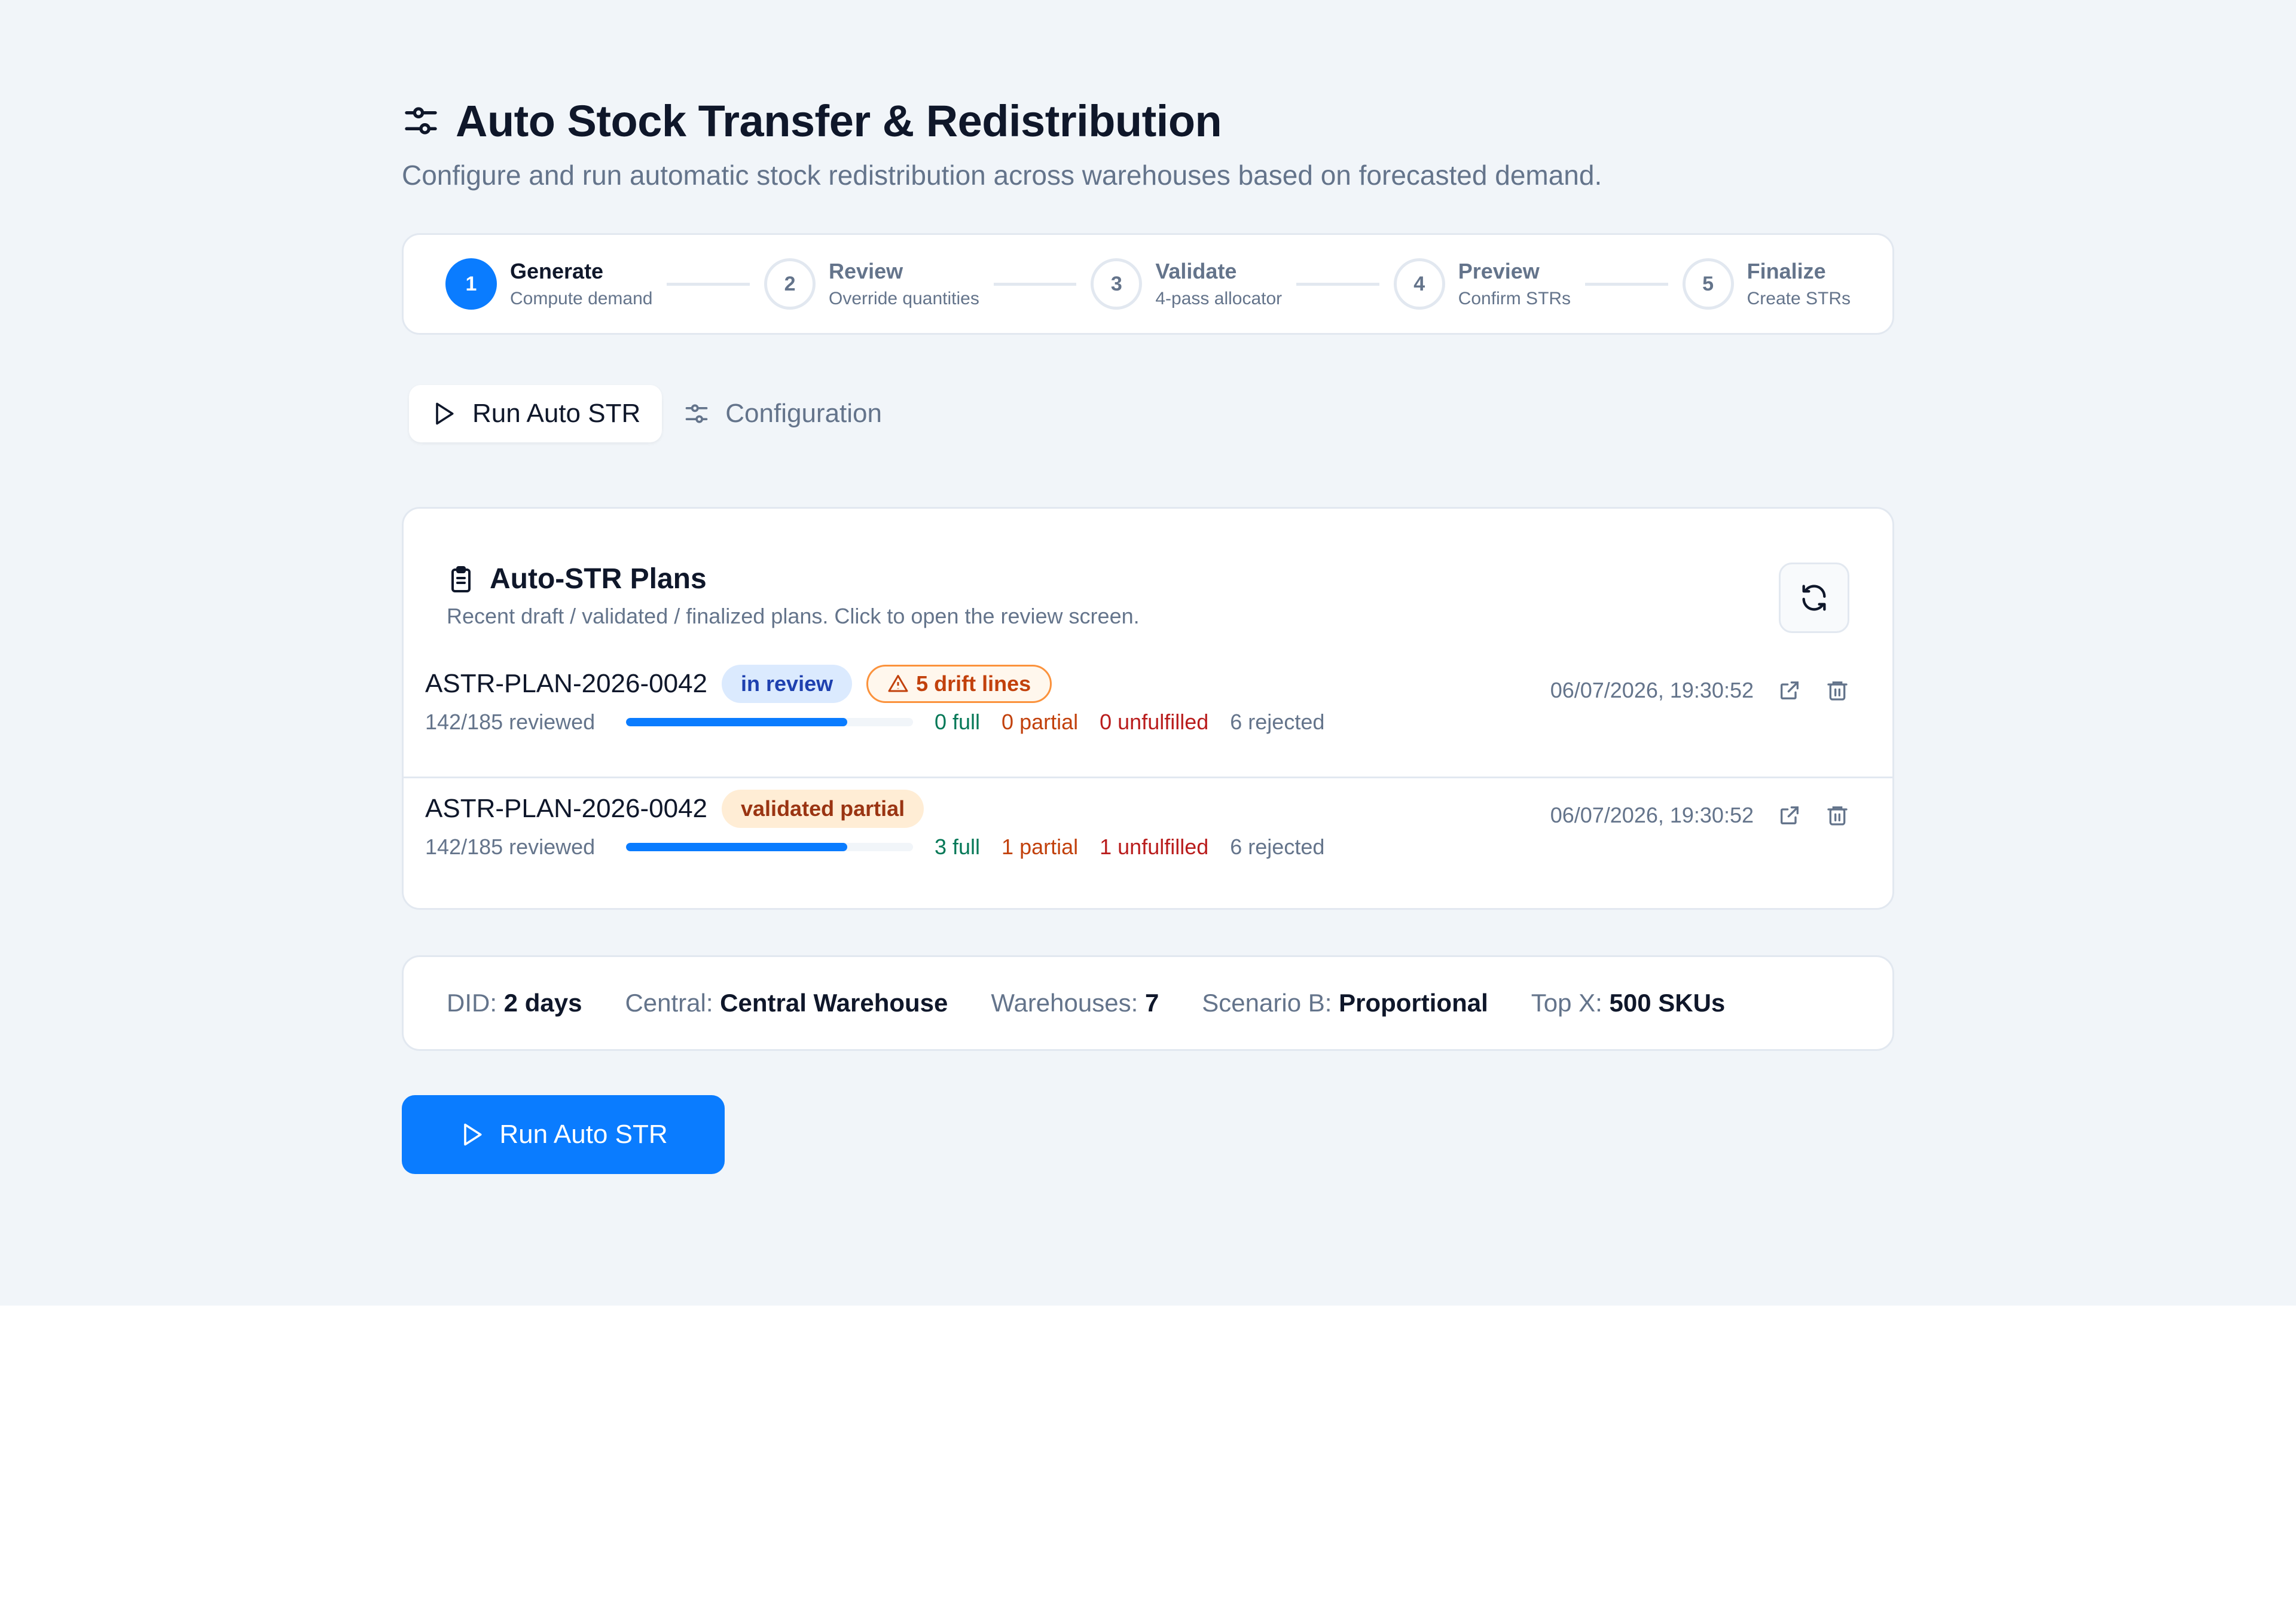 The height and width of the screenshot is (1614, 2296). What do you see at coordinates (1766, 284) in the screenshot?
I see `step-finalize: 5 Finalize Create STRs` at bounding box center [1766, 284].